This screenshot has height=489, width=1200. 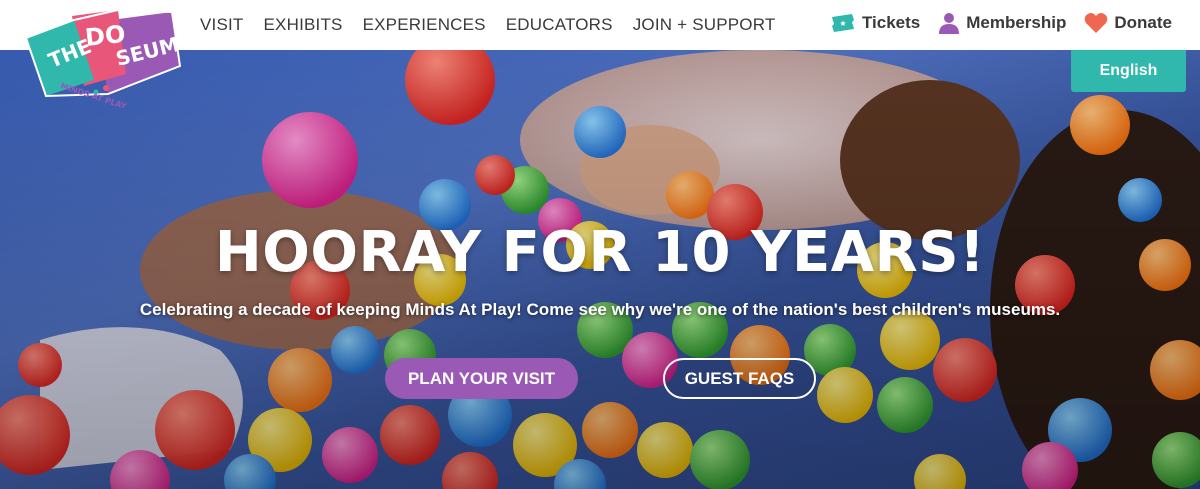 I want to click on ticket-icon: ★, so click(x=843, y=23).